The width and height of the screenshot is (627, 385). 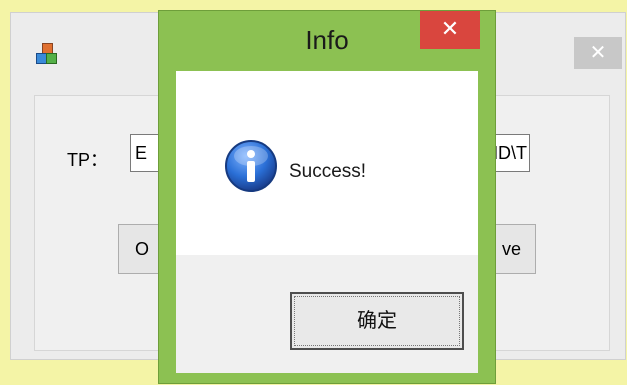 What do you see at coordinates (328, 171) in the screenshot?
I see `dialog-message: Success!` at bounding box center [328, 171].